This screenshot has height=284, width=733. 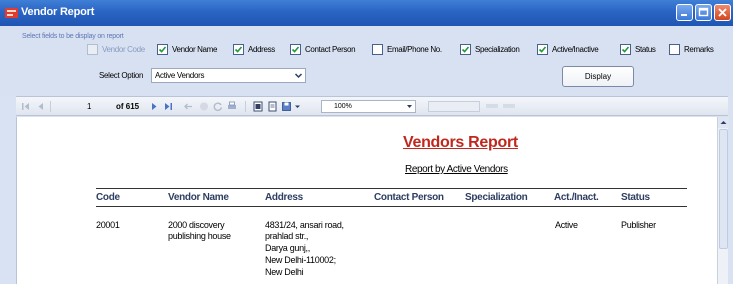 I want to click on report-title: Vendors Report, so click(x=460, y=142).